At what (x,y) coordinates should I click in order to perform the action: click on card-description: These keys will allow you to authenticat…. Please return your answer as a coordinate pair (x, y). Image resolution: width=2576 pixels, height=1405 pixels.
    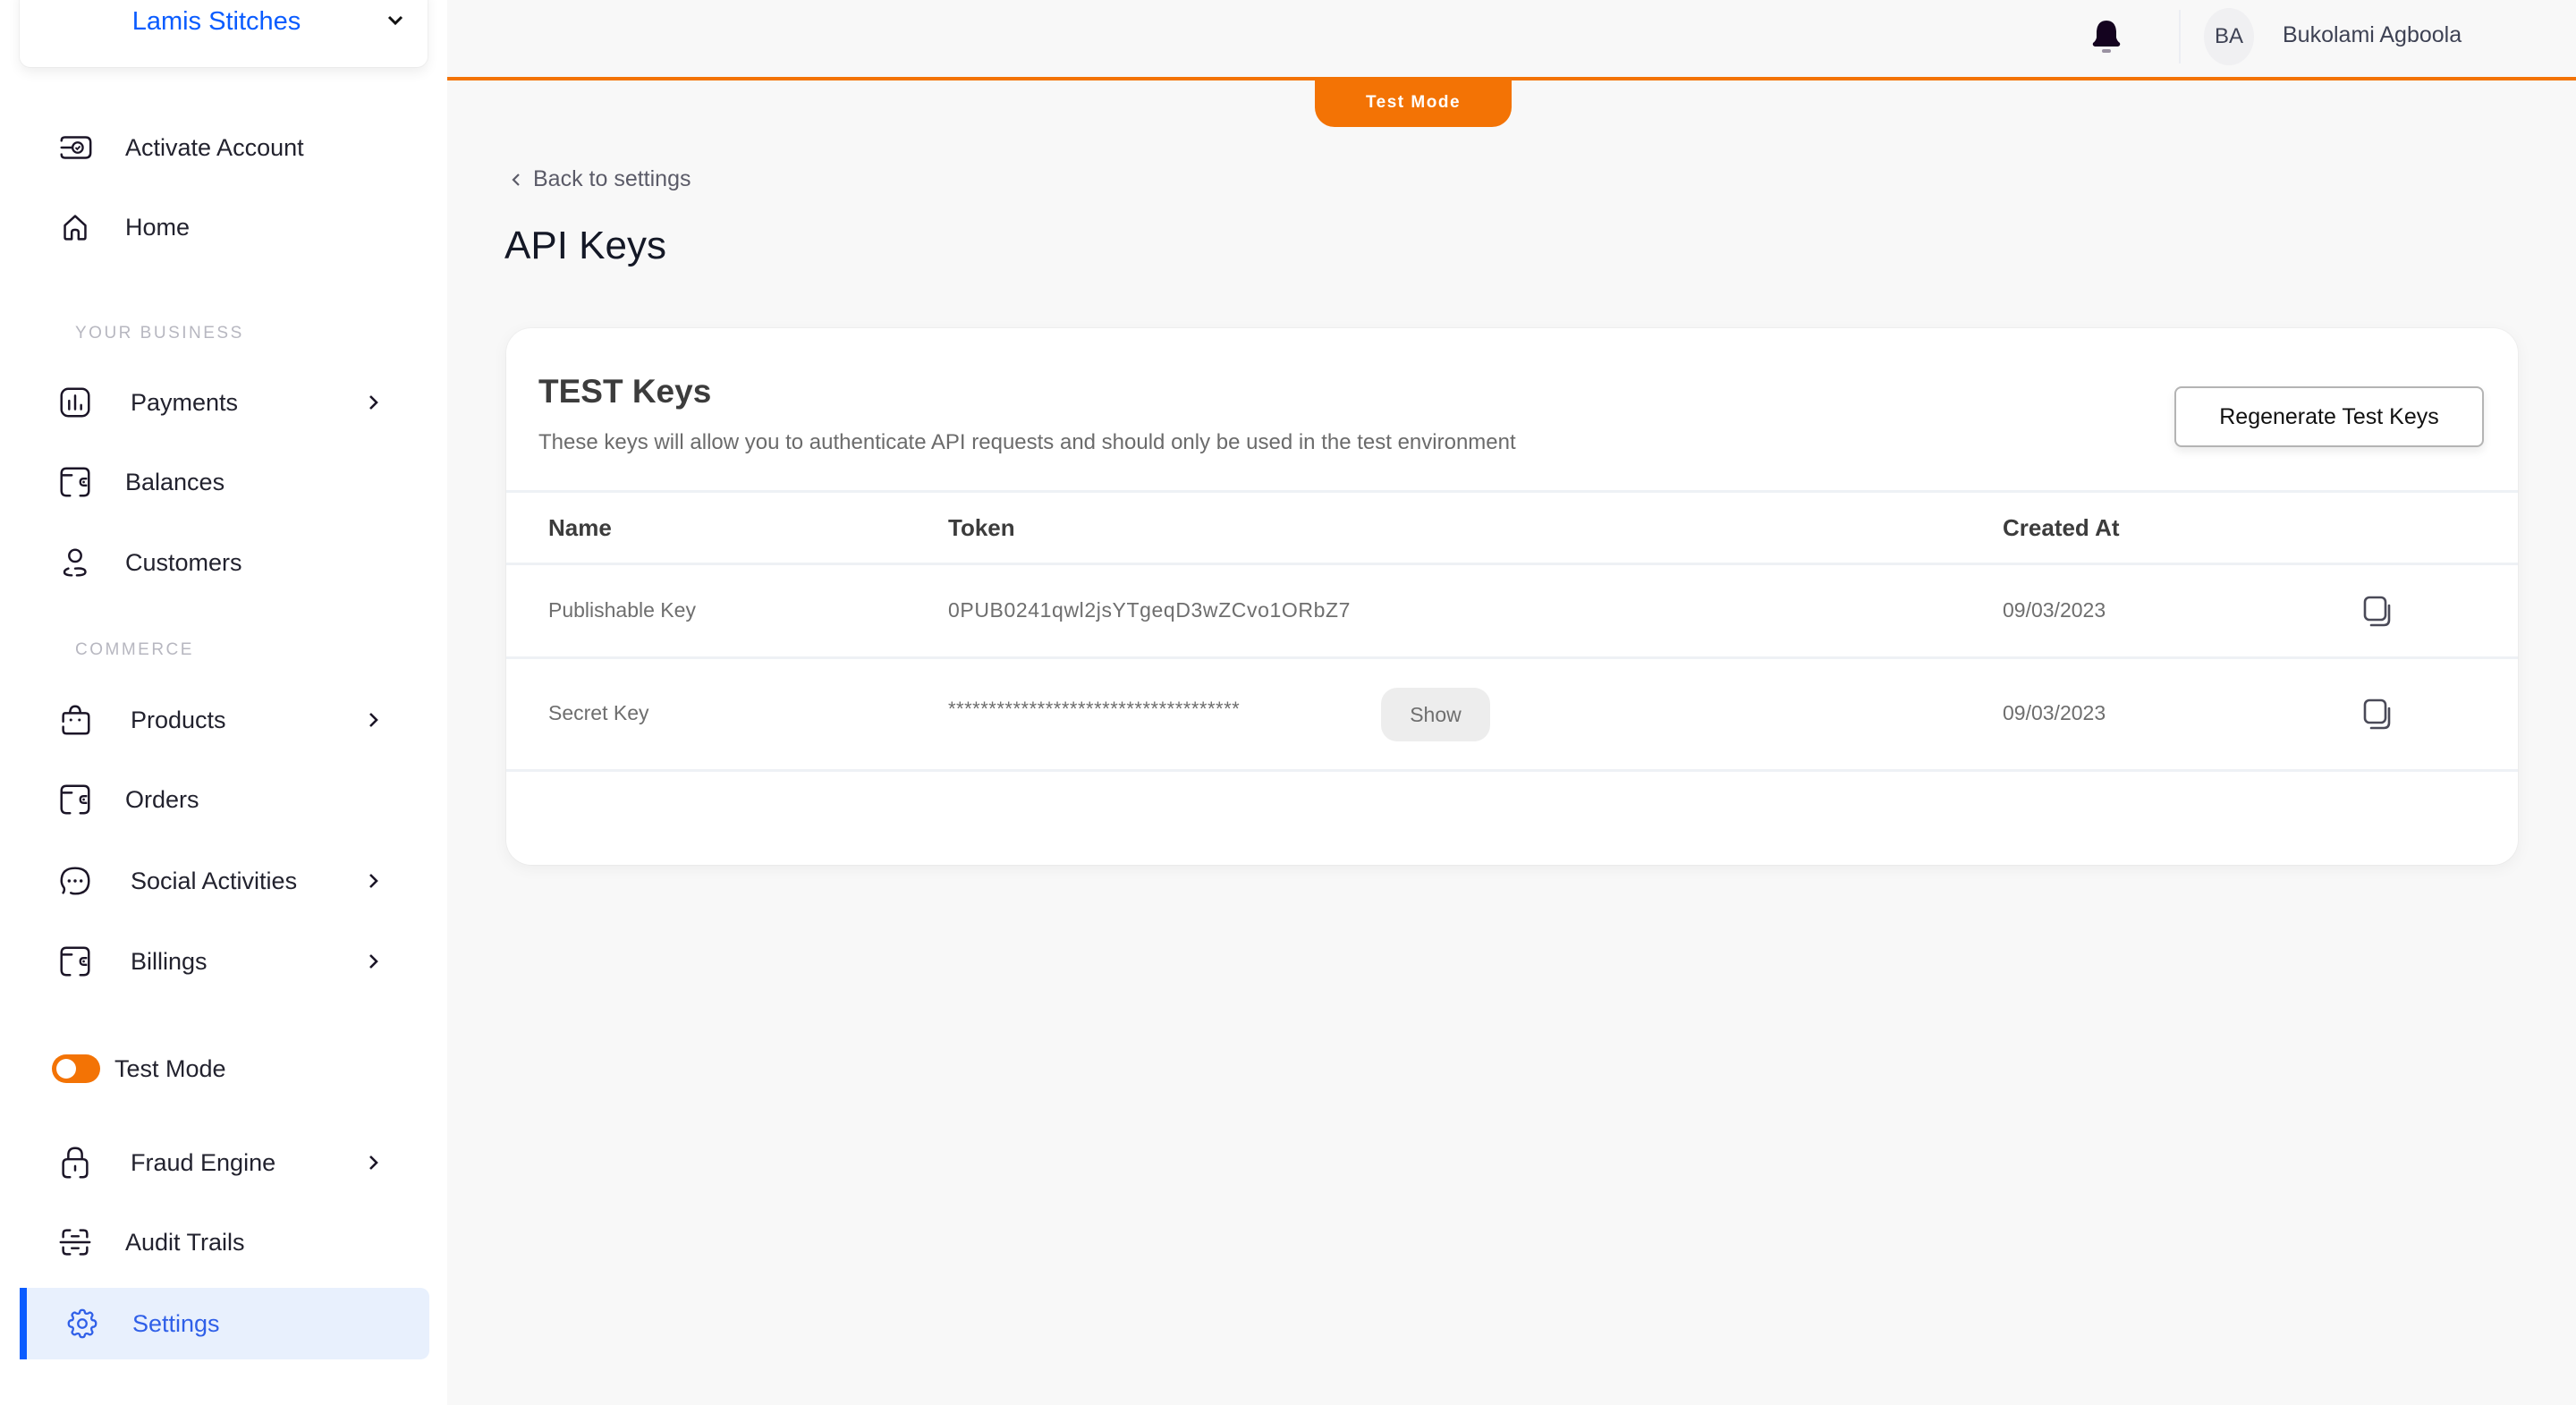
    Looking at the image, I should click on (1027, 442).